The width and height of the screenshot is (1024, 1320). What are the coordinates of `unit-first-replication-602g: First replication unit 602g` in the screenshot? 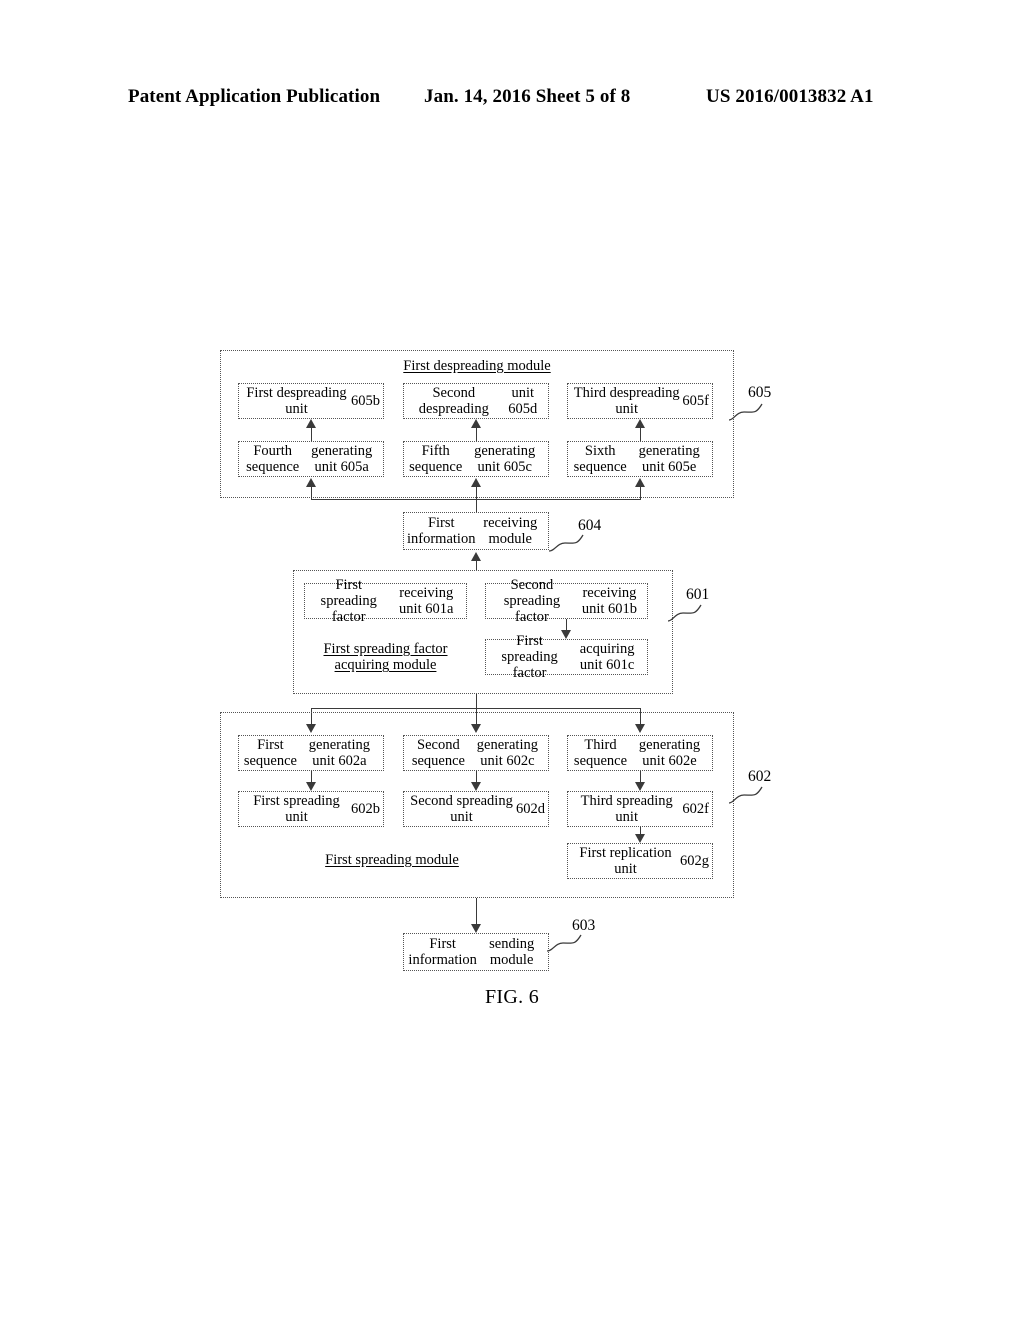 It's located at (640, 861).